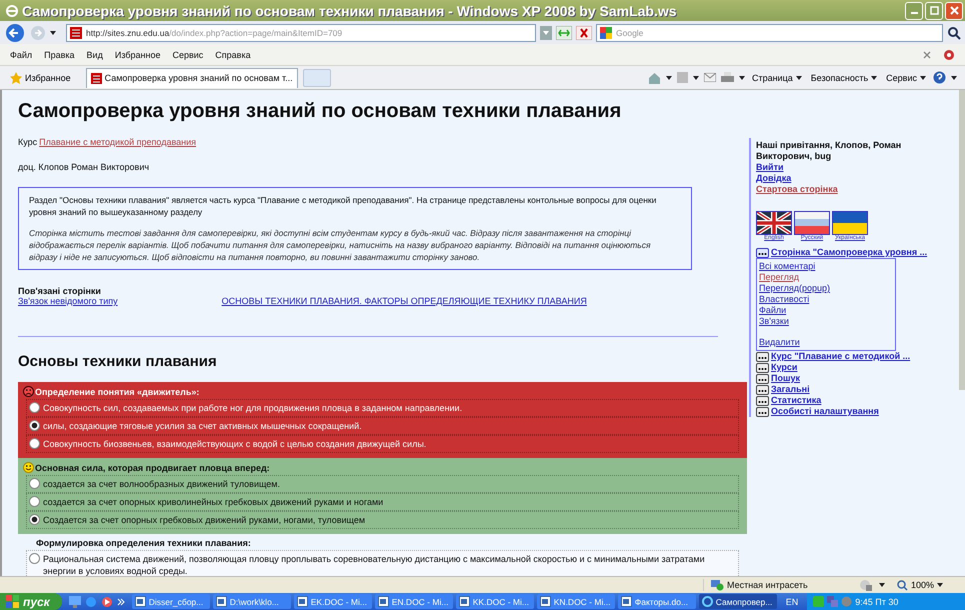  Describe the element at coordinates (902, 585) in the screenshot. I see `zoom-icon` at that location.